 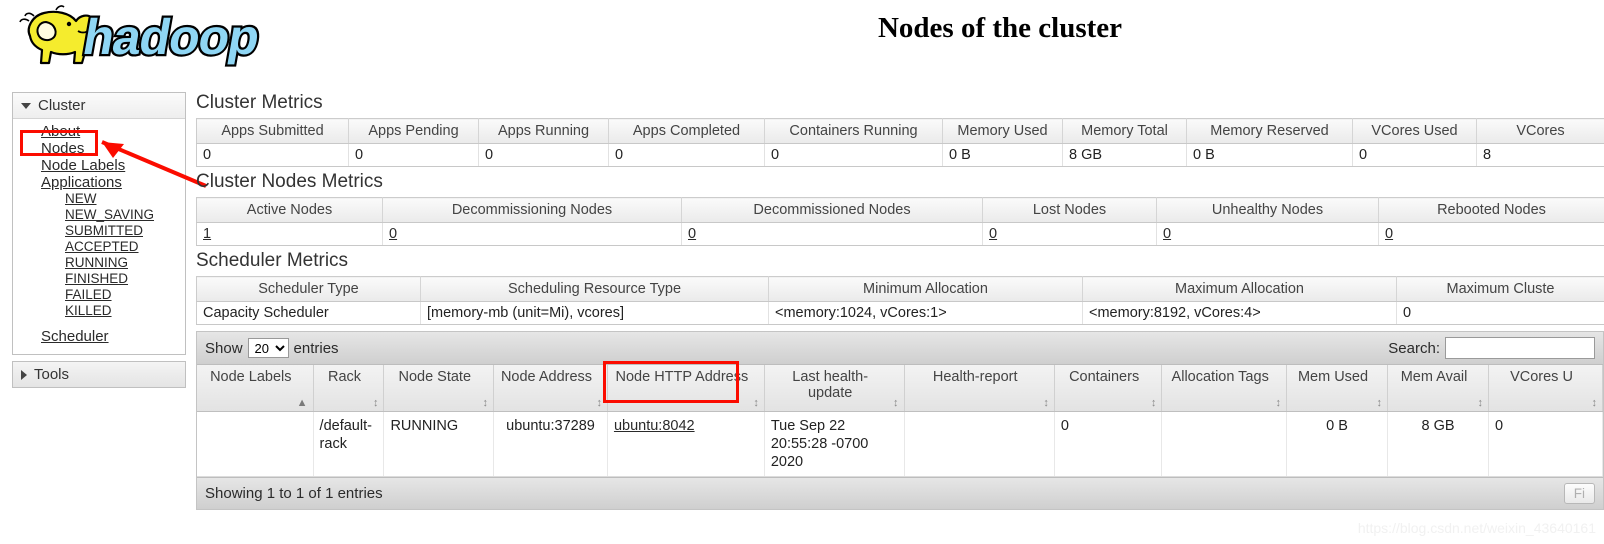 What do you see at coordinates (692, 234) in the screenshot?
I see `decommissioned-nodes-link: 0` at bounding box center [692, 234].